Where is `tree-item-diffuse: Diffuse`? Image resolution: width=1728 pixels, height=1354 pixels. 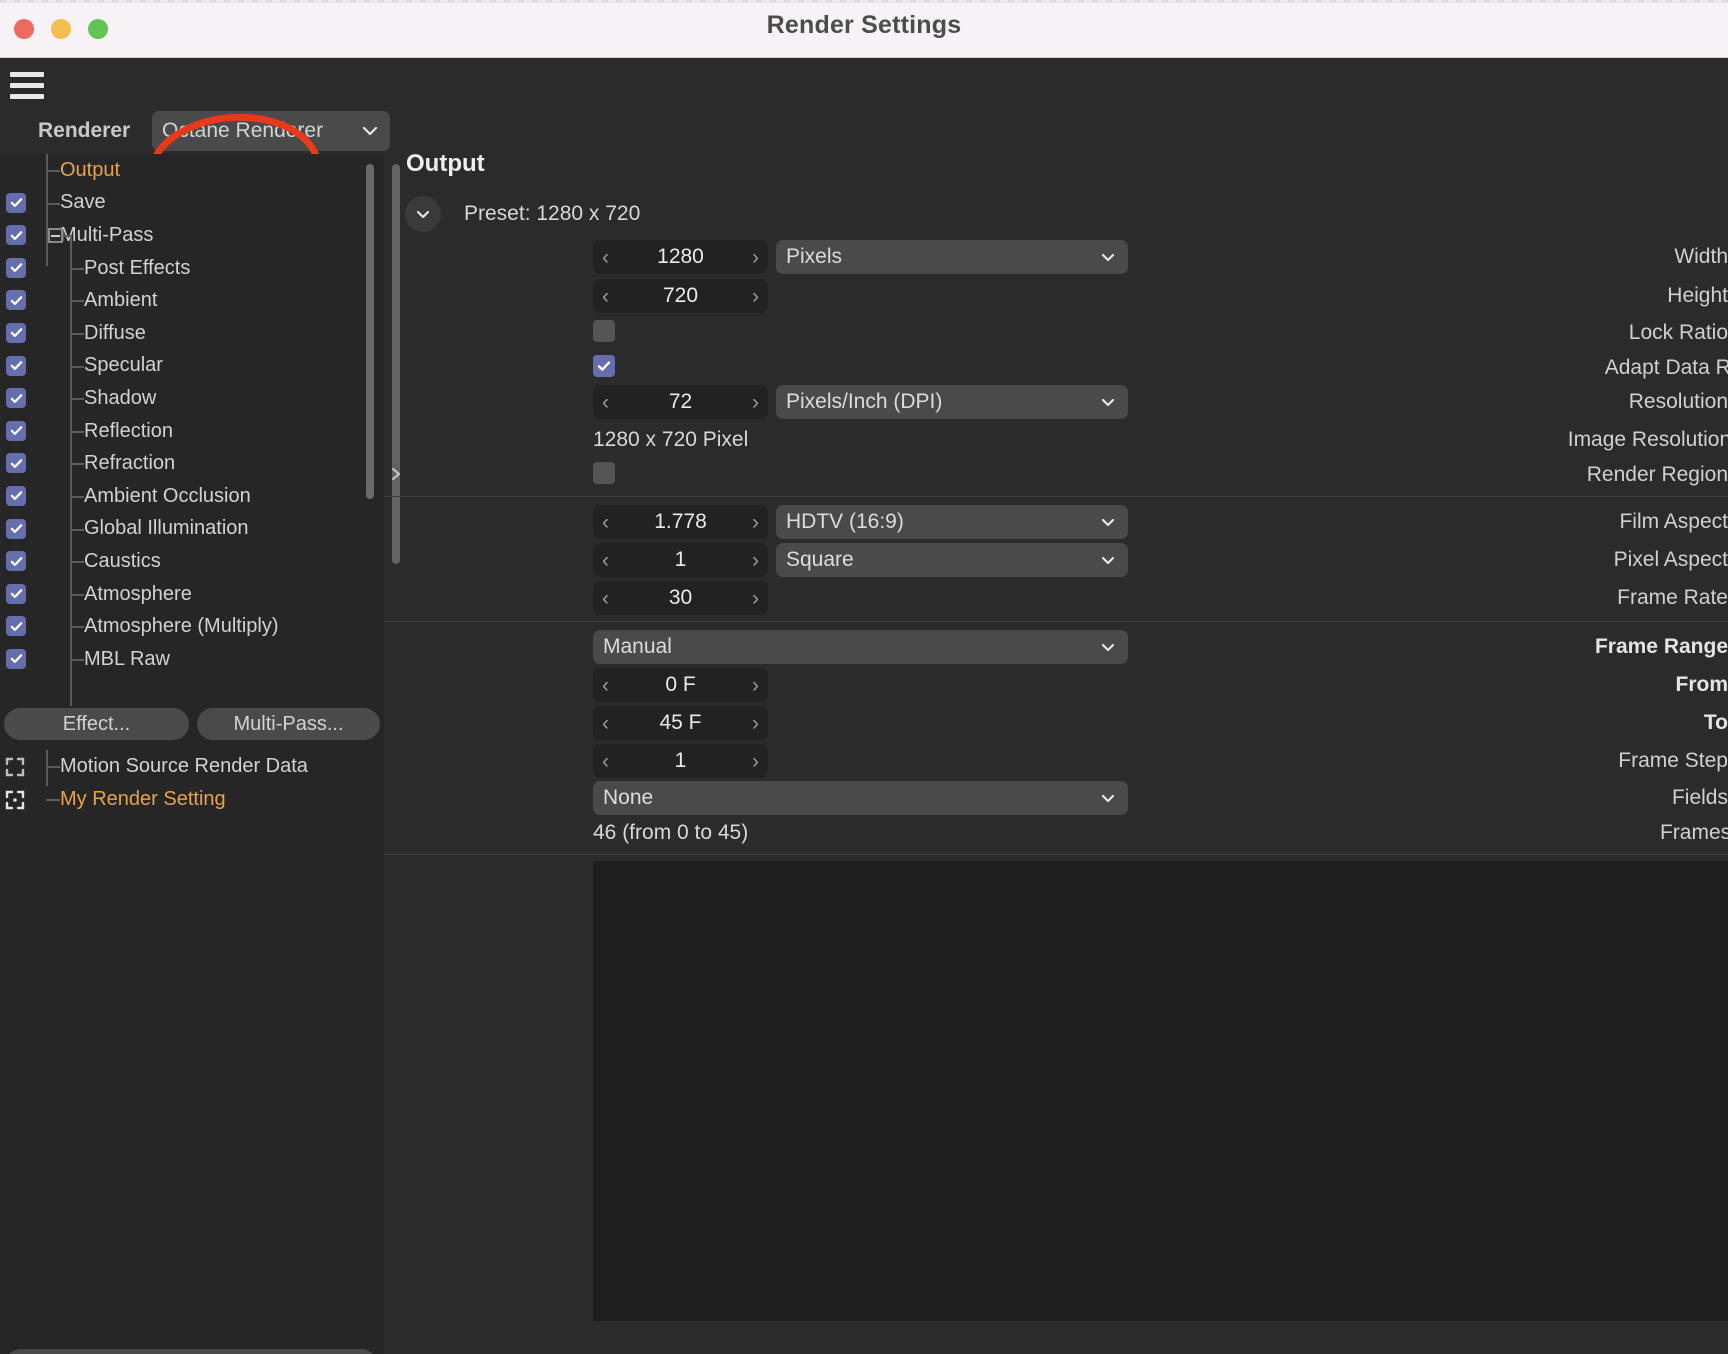 tree-item-diffuse: Diffuse is located at coordinates (192, 333).